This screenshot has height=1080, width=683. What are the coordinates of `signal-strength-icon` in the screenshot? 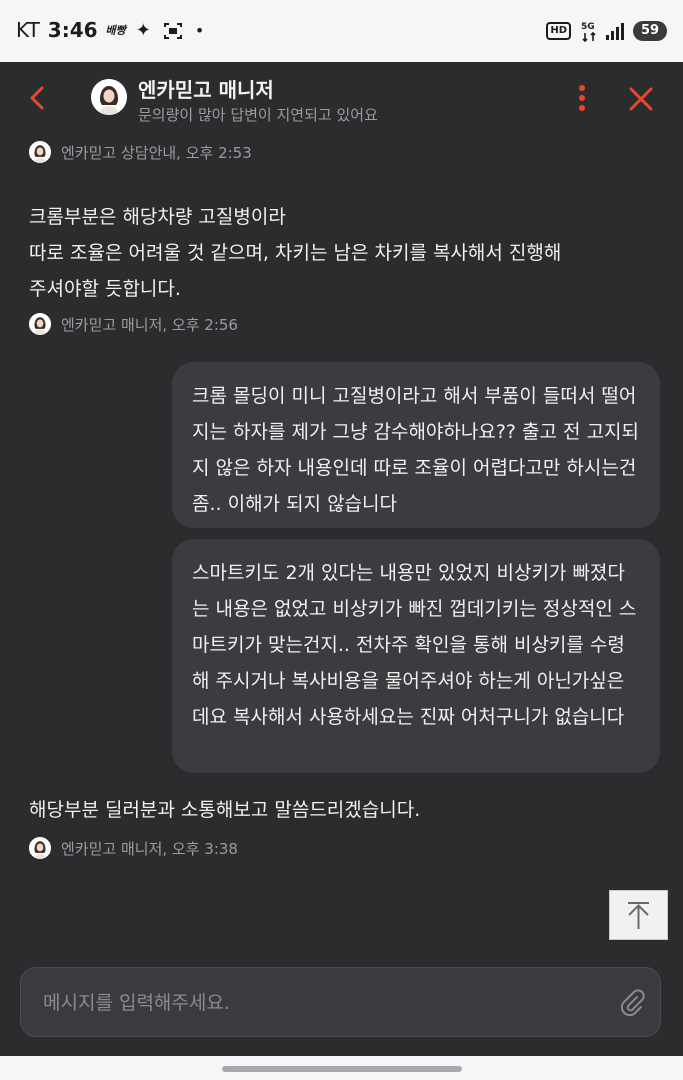 It's located at (615, 31).